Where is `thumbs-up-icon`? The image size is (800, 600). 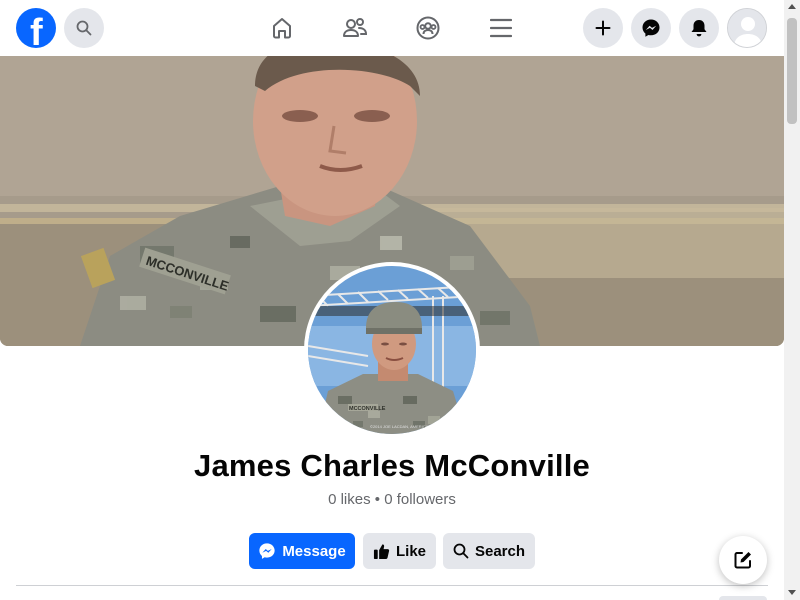
thumbs-up-icon is located at coordinates (381, 551).